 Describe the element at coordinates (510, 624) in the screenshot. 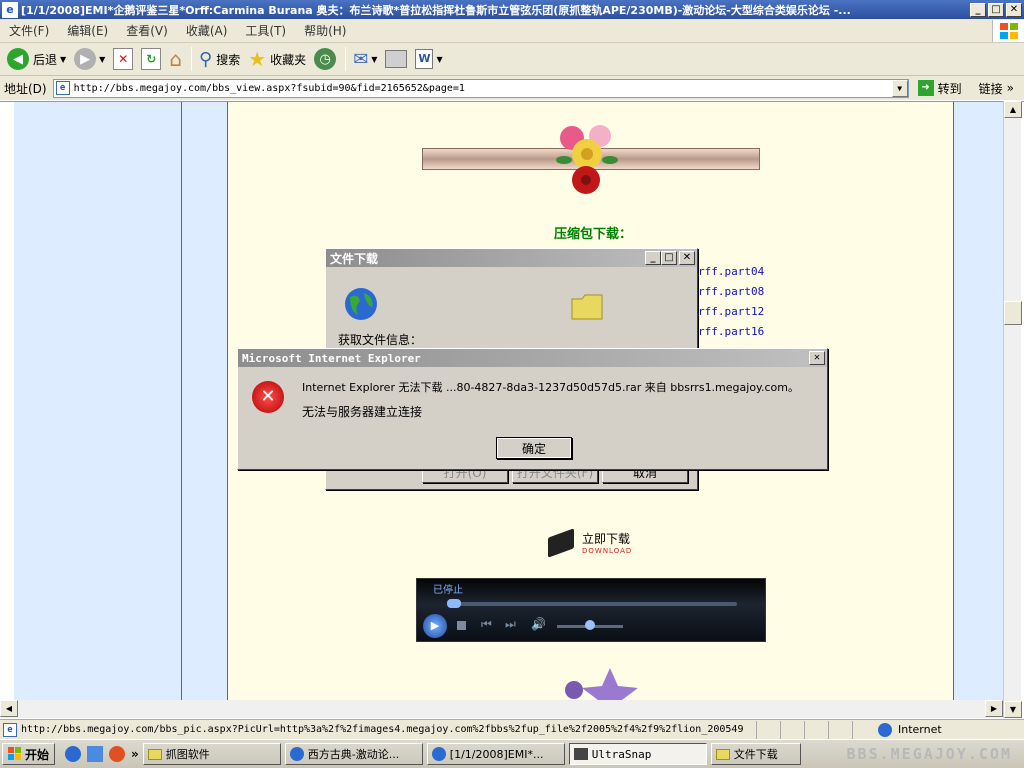

I see `next-icon: ⏭` at that location.